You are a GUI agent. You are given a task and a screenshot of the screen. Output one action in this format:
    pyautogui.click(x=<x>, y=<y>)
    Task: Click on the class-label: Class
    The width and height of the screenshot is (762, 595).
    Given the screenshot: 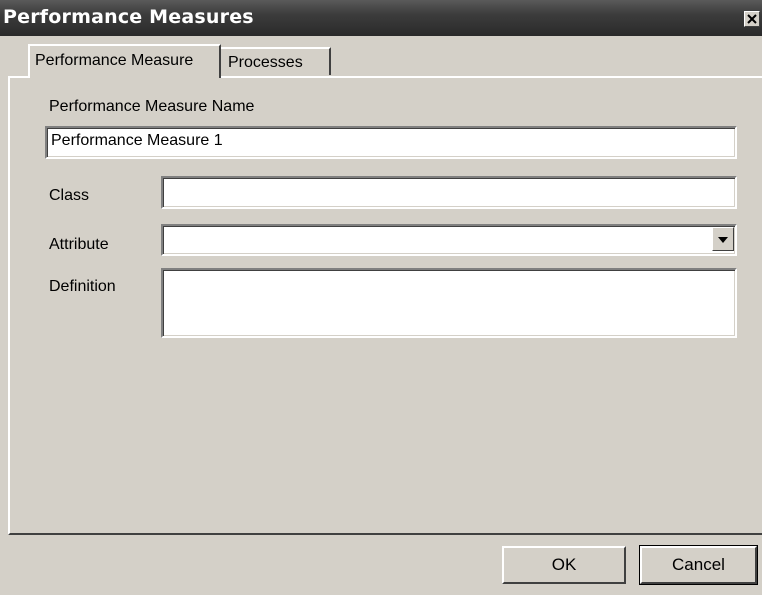 What is the action you would take?
    pyautogui.click(x=69, y=195)
    